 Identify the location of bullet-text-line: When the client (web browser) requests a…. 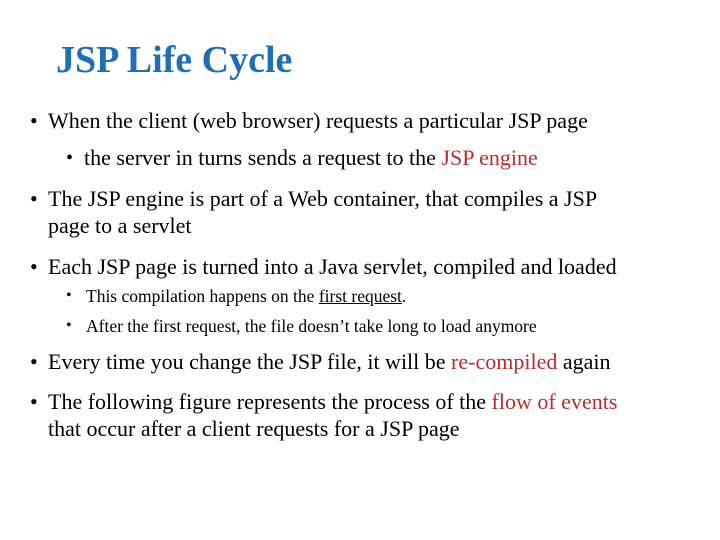
(318, 121).